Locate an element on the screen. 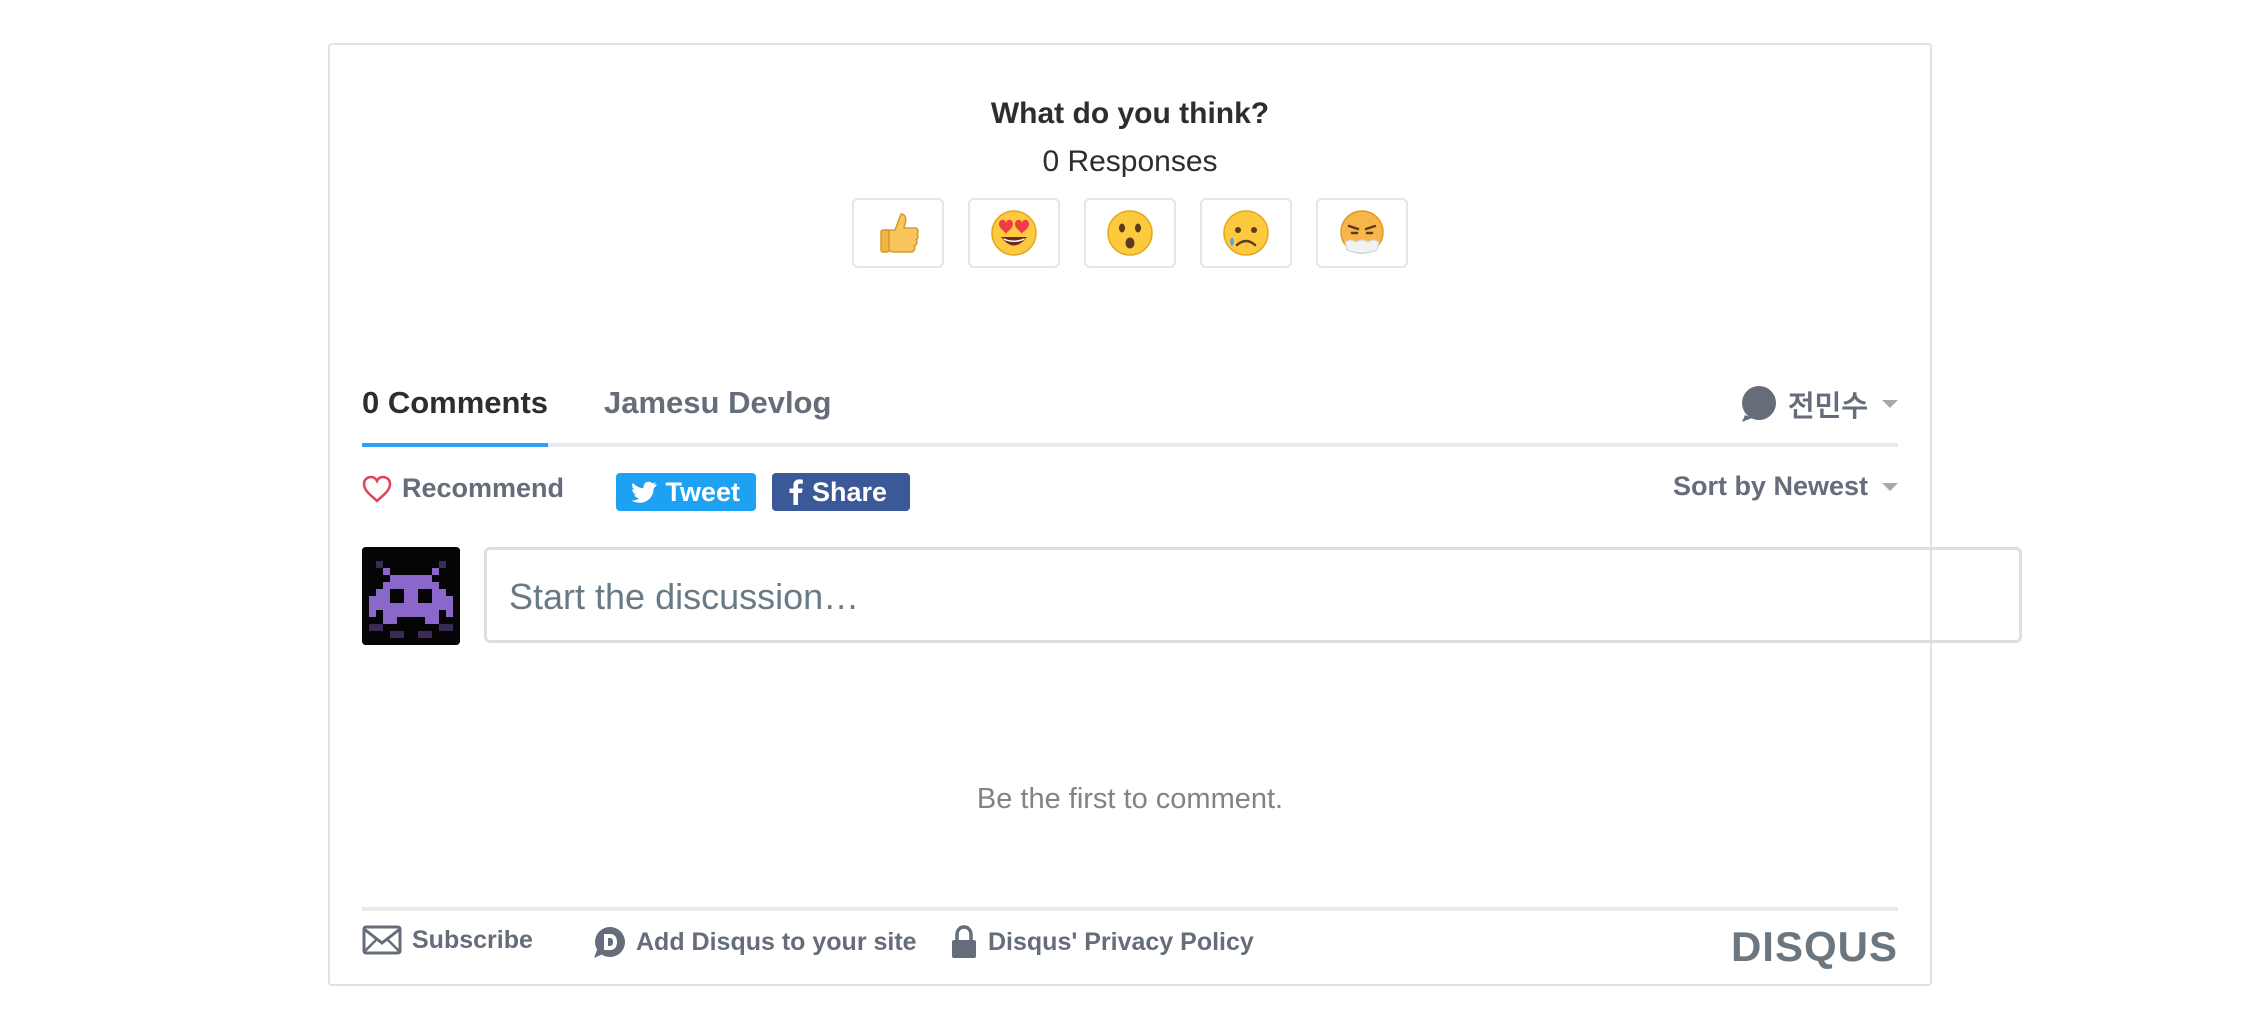  notification-bubble-icon is located at coordinates (1758, 404).